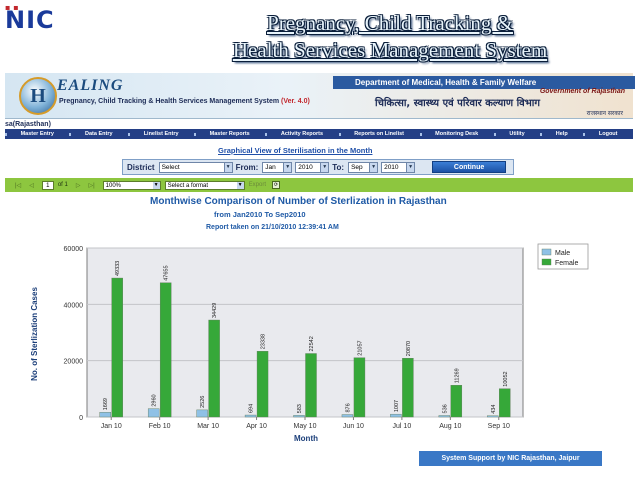 The height and width of the screenshot is (479, 638). I want to click on from-month-value: Jan, so click(270, 167).